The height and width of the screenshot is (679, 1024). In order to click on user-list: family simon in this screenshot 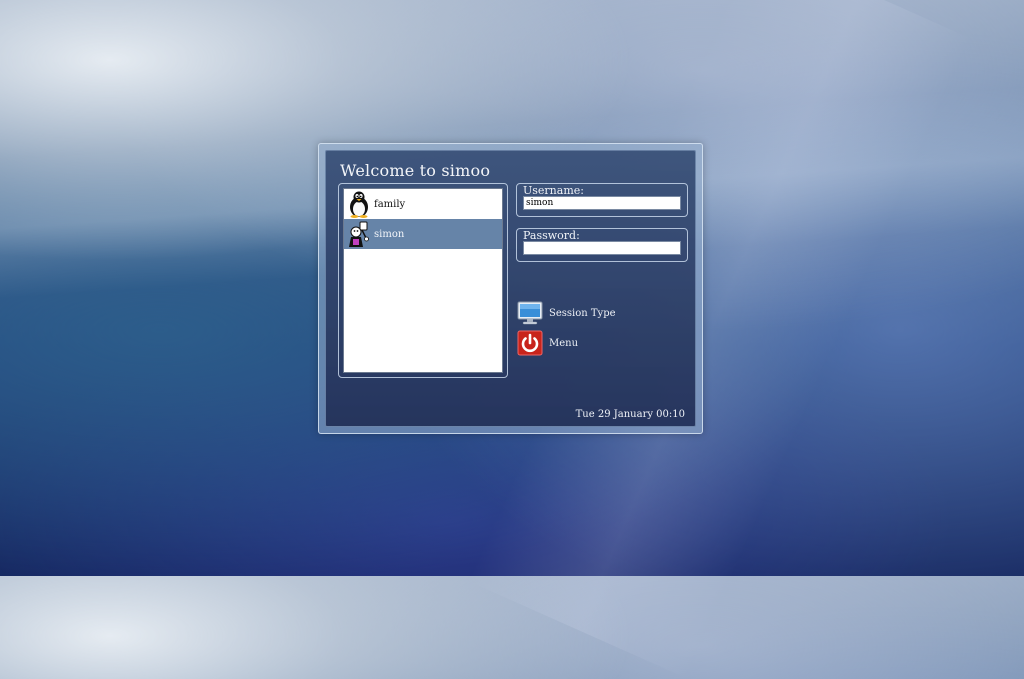, I will do `click(423, 280)`.